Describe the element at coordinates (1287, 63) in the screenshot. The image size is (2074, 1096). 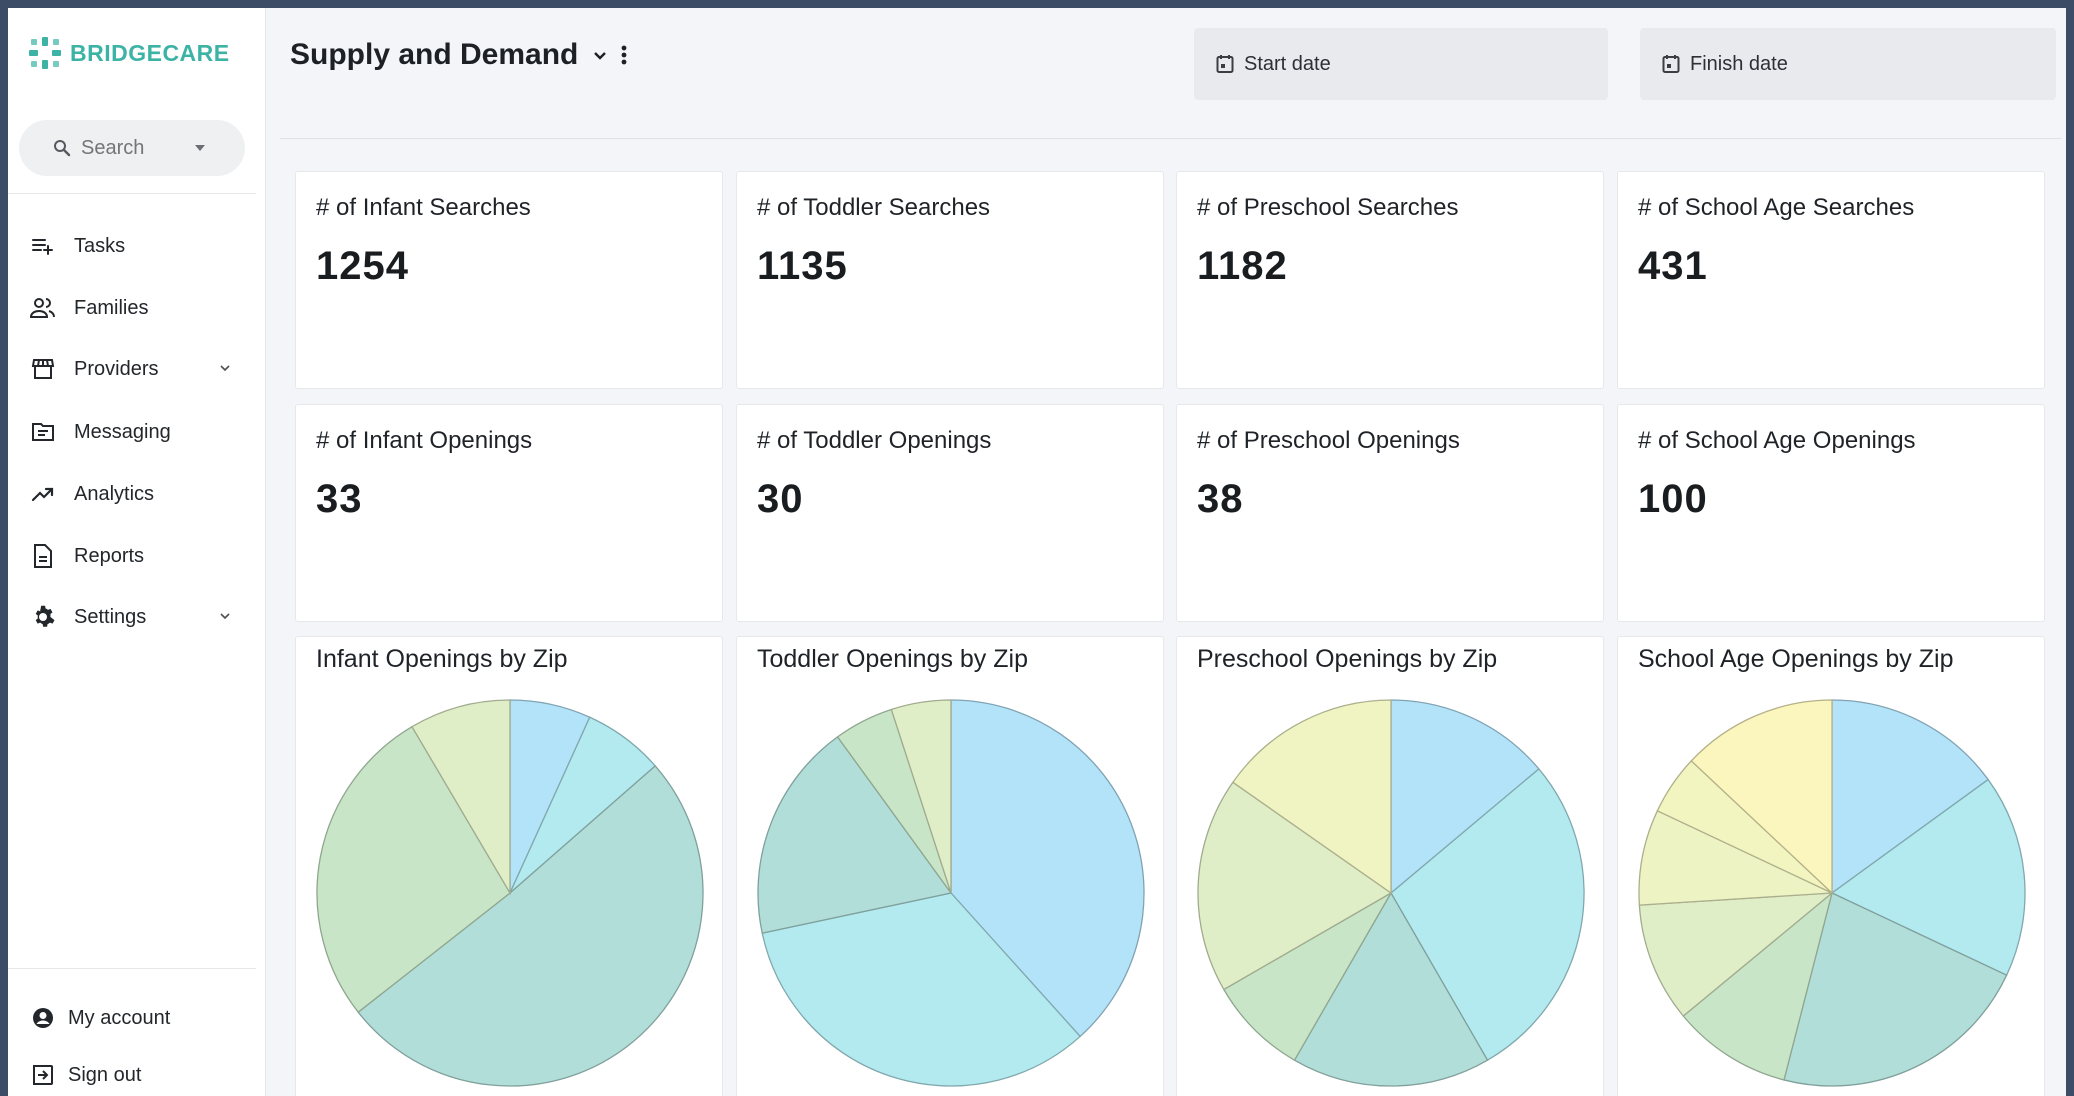
I see `start-date-placeholder: Start date` at that location.